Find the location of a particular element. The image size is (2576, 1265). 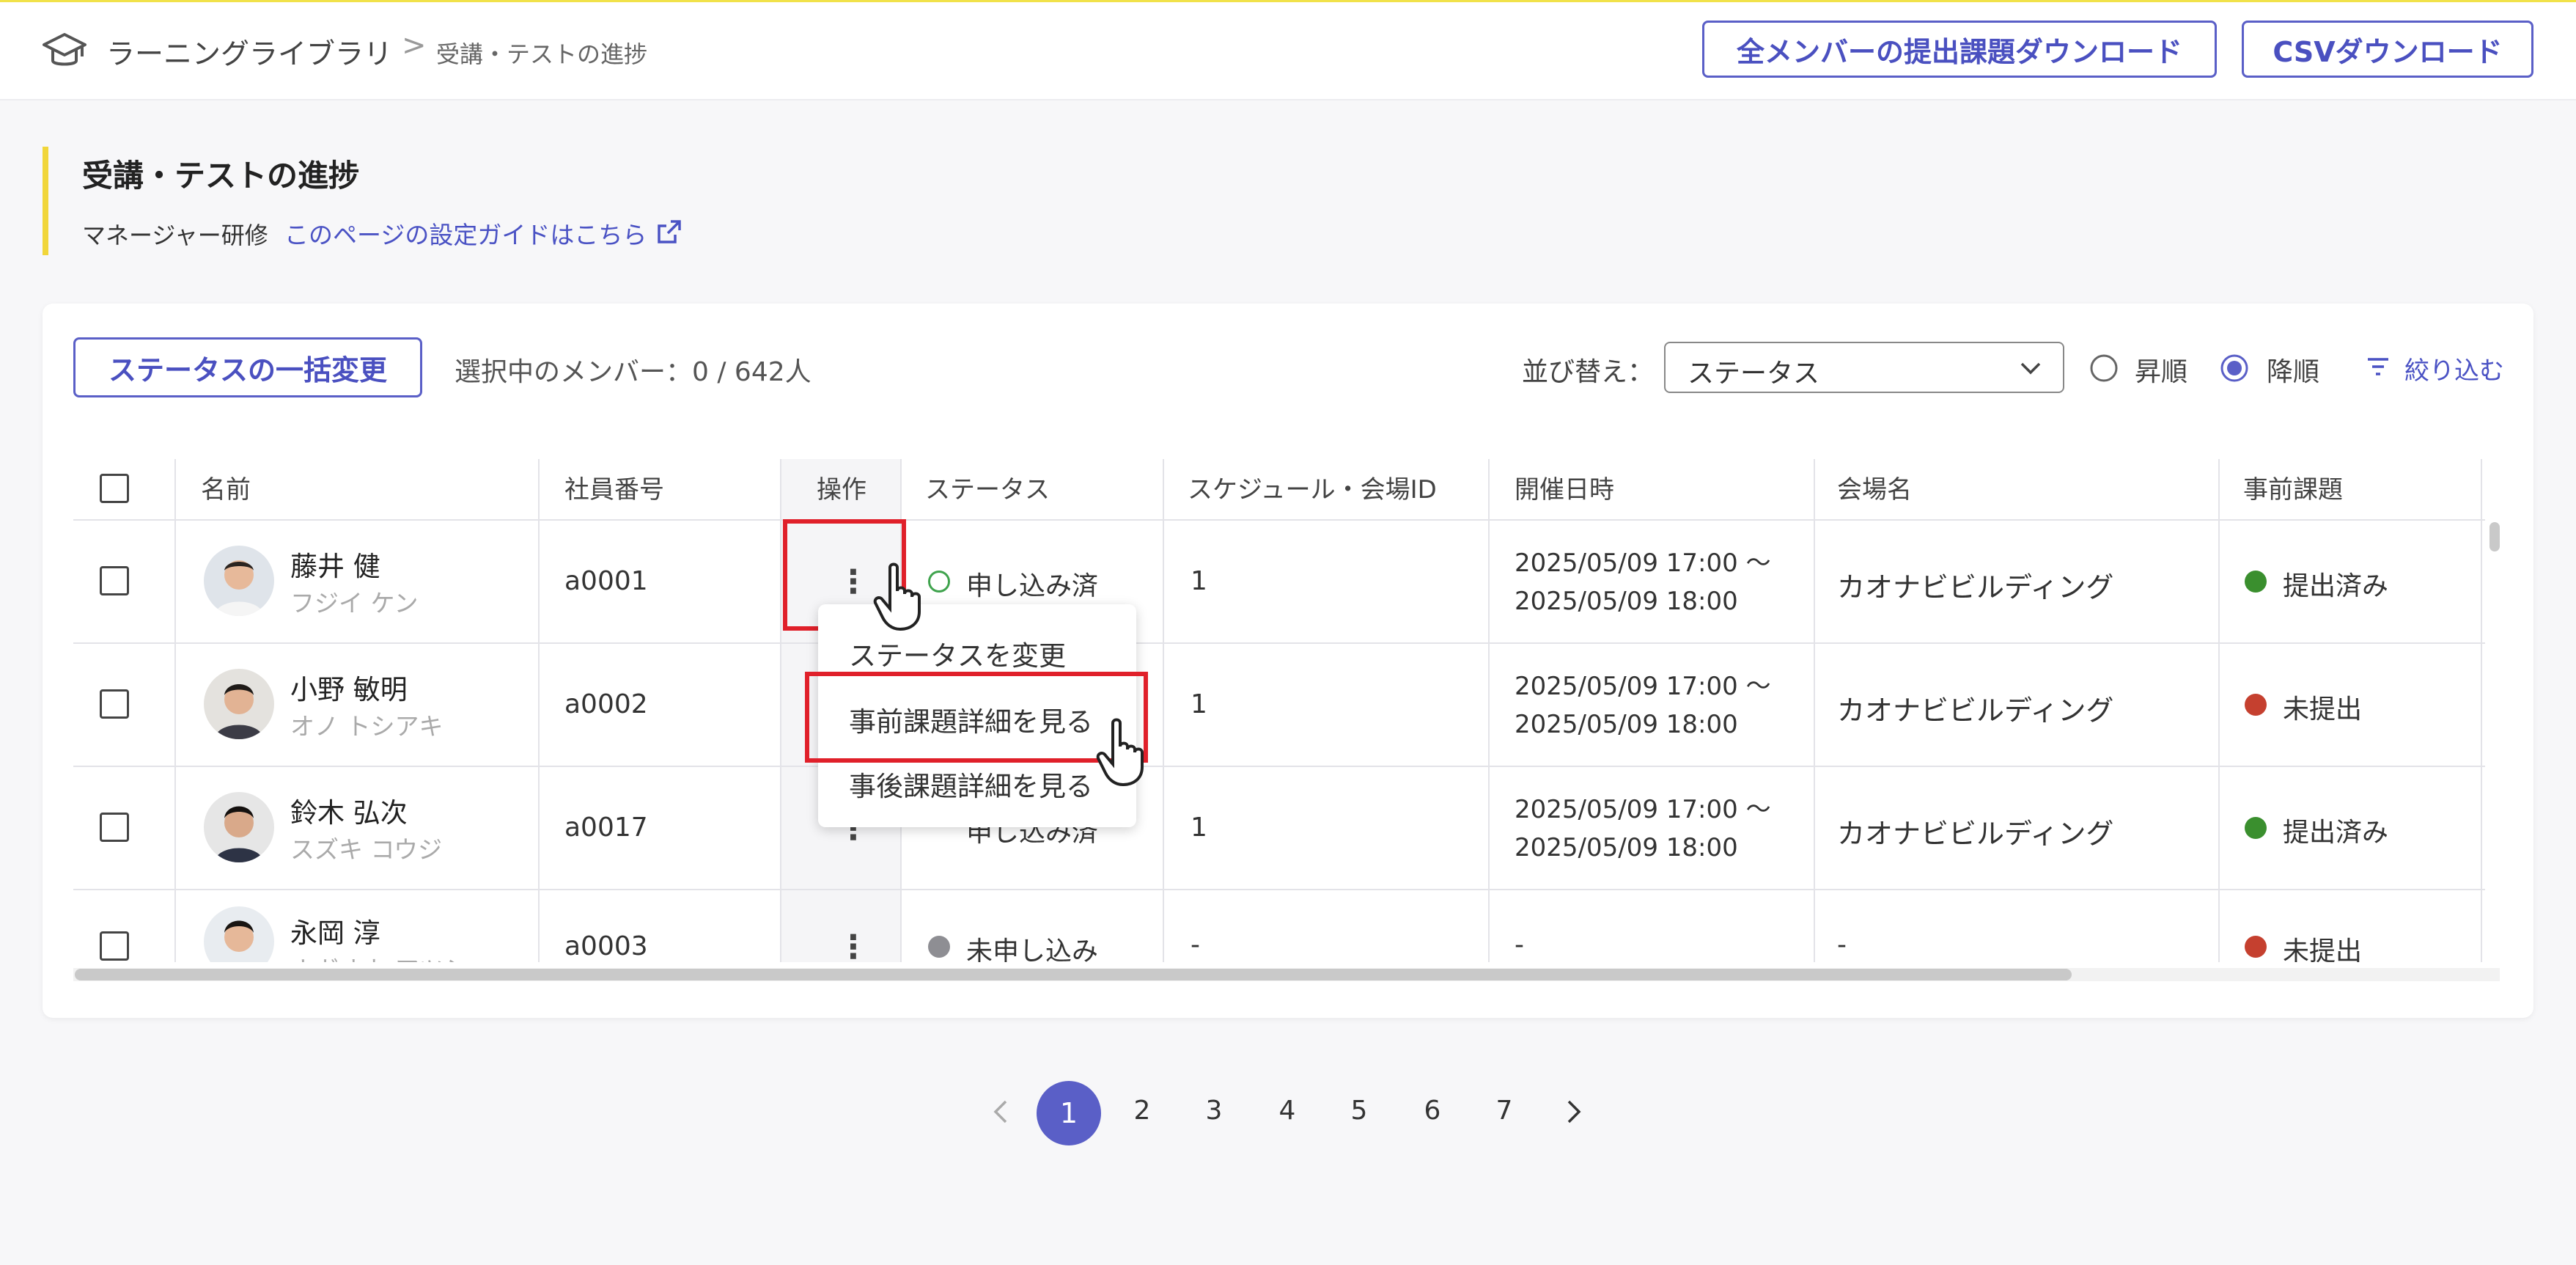

menu-item-change-status: ステータスを変更 is located at coordinates (957, 653).